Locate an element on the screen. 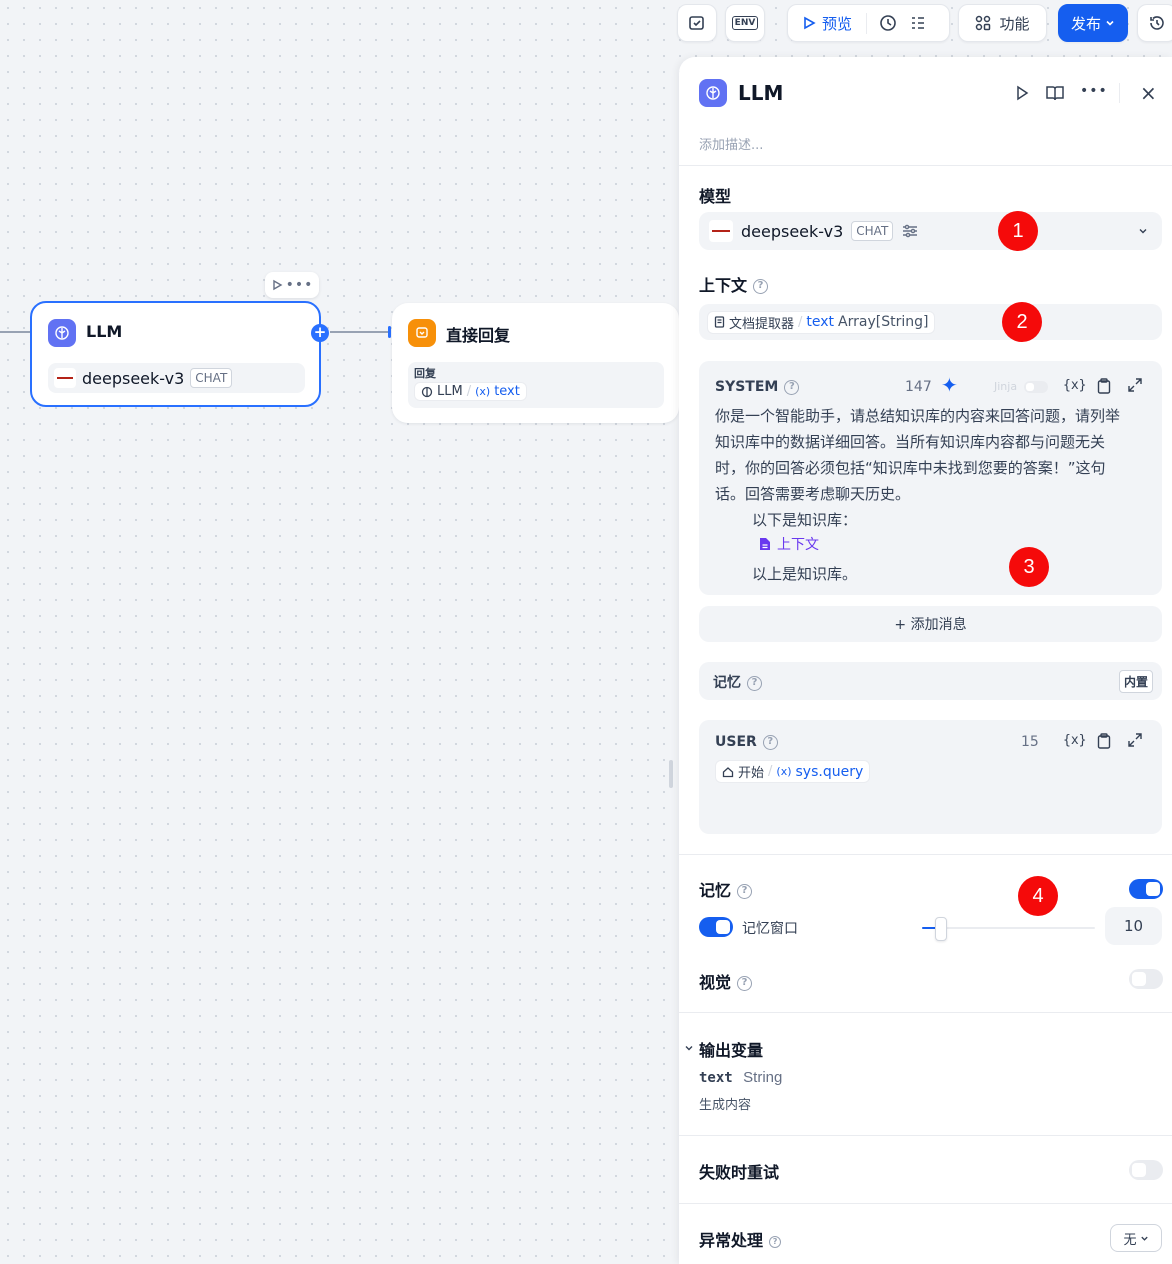 Image resolution: width=1172 pixels, height=1264 pixels. header-divider is located at coordinates (1119, 93).